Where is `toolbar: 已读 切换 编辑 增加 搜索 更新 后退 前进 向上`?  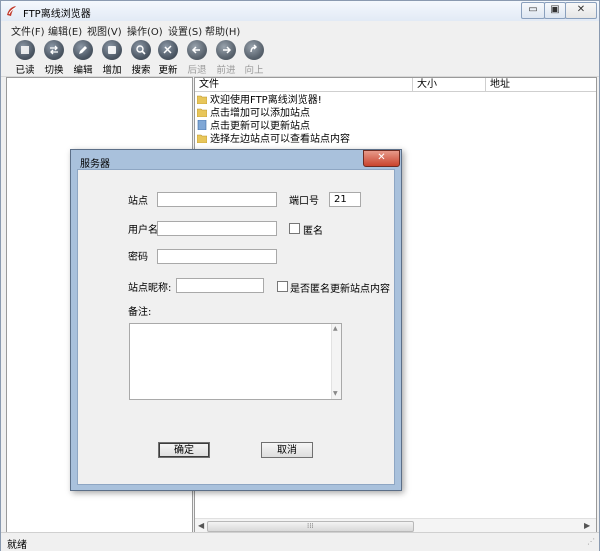
toolbar: 已读 切换 编辑 增加 搜索 更新 后退 前进 向上 is located at coordinates (300, 57).